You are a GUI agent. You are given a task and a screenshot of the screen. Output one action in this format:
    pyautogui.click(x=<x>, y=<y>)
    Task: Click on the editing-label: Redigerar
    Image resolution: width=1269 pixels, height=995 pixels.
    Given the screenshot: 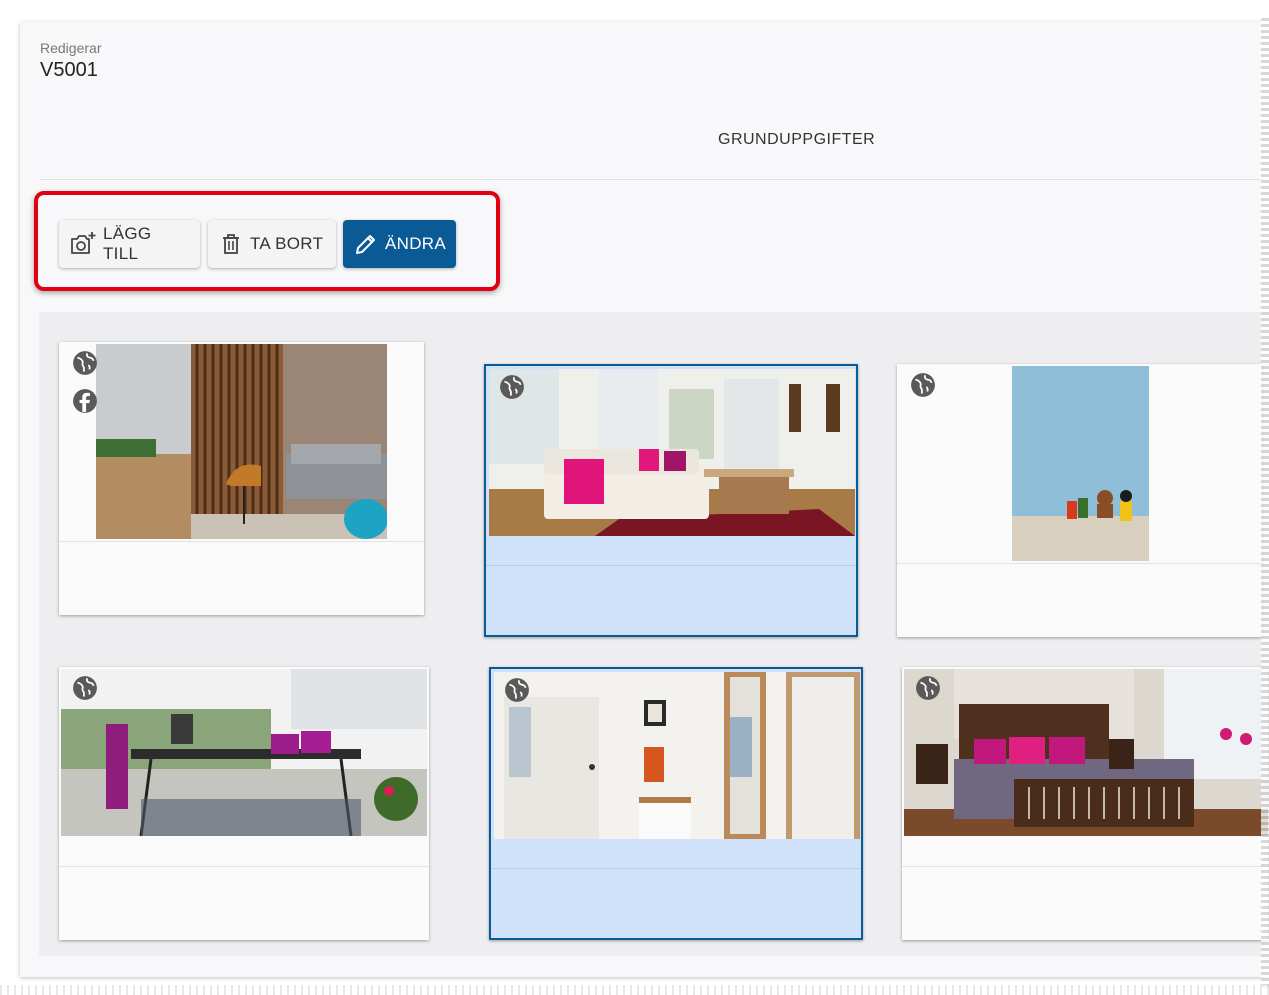 What is the action you would take?
    pyautogui.click(x=71, y=48)
    